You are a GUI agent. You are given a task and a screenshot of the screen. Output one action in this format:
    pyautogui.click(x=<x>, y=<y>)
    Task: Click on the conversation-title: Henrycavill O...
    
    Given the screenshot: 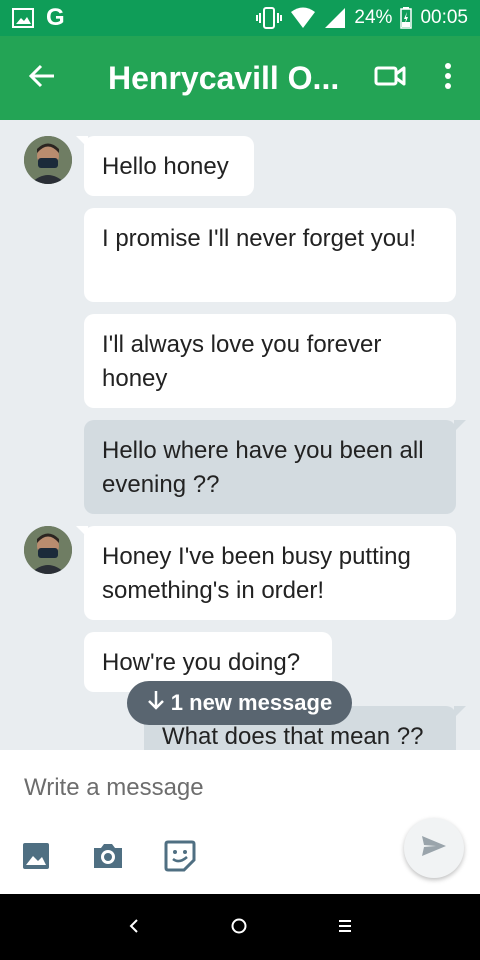 What is the action you would take?
    pyautogui.click(x=226, y=78)
    